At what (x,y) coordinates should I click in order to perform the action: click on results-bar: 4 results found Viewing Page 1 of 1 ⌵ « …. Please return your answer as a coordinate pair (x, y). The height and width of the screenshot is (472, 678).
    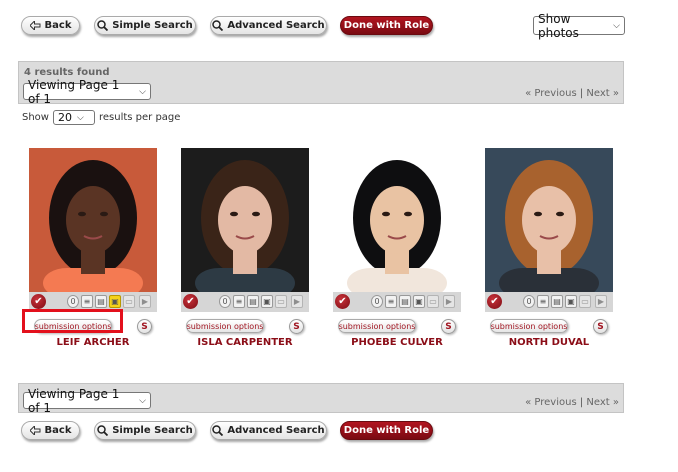
    Looking at the image, I should click on (321, 83).